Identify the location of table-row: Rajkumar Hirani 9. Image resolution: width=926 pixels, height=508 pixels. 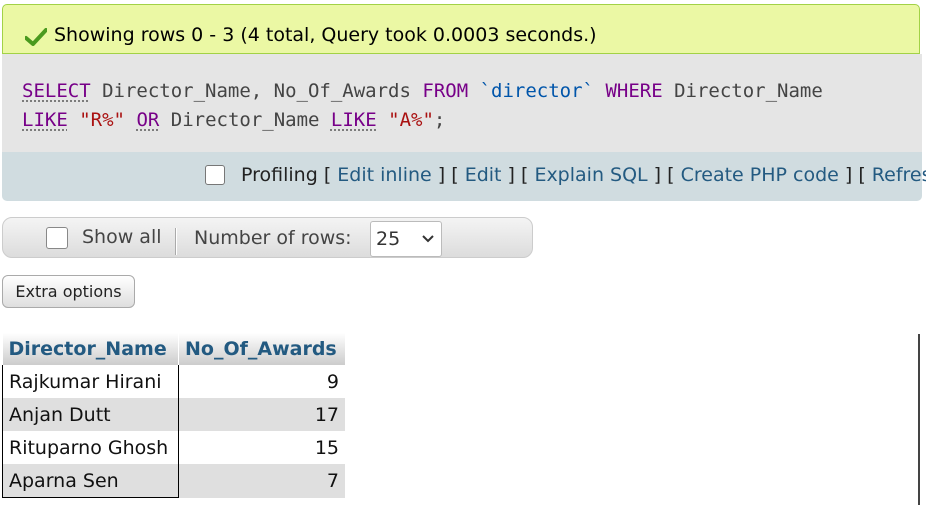
(173, 381).